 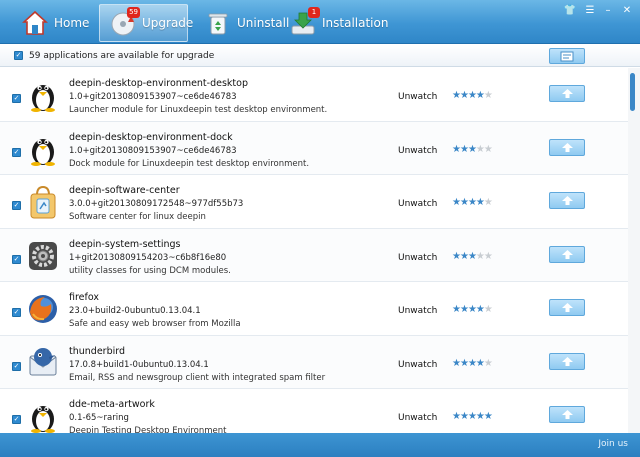 What do you see at coordinates (320, 445) in the screenshot?
I see `footer-bar: Join us` at bounding box center [320, 445].